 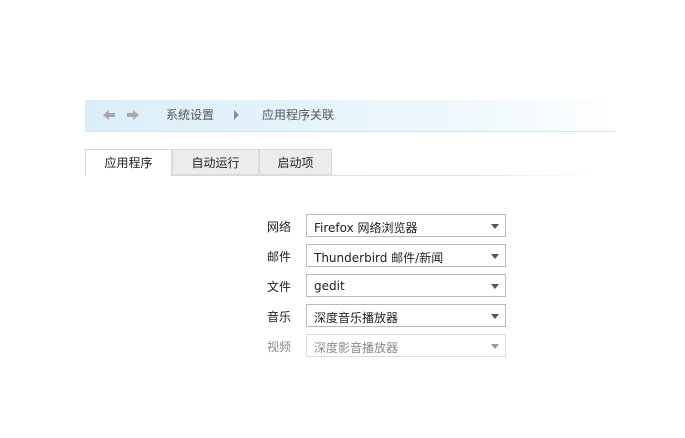 What do you see at coordinates (406, 345) in the screenshot?
I see `video-app-select: 深度影音播放器` at bounding box center [406, 345].